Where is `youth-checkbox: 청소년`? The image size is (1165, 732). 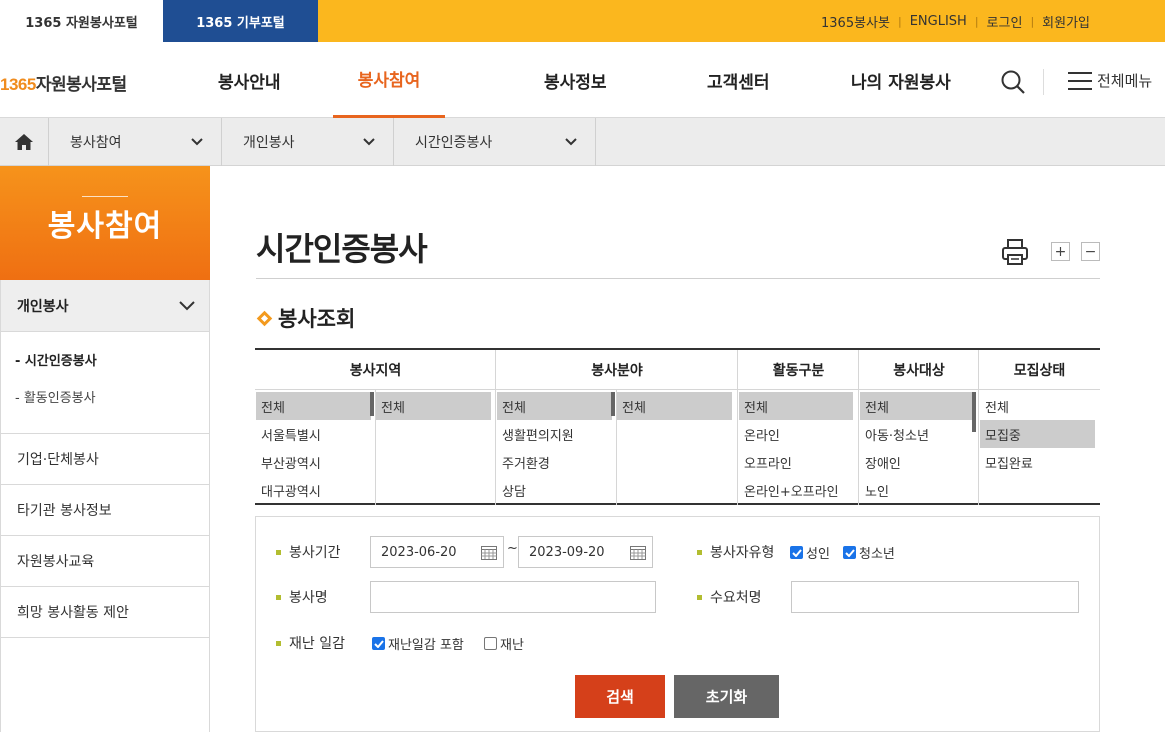 youth-checkbox: 청소년 is located at coordinates (869, 552).